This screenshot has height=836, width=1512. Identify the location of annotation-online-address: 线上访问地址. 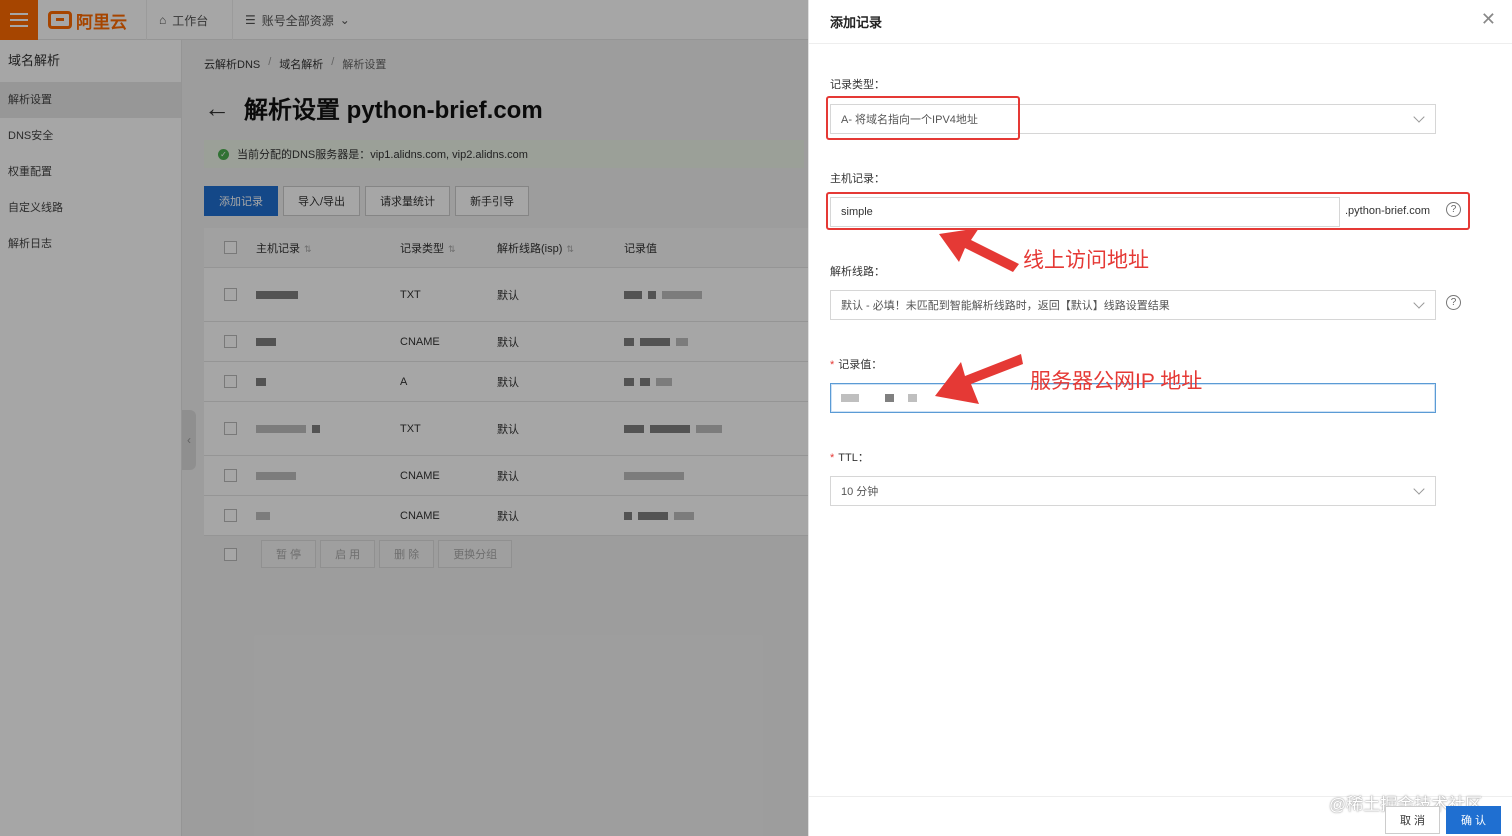
(1086, 260).